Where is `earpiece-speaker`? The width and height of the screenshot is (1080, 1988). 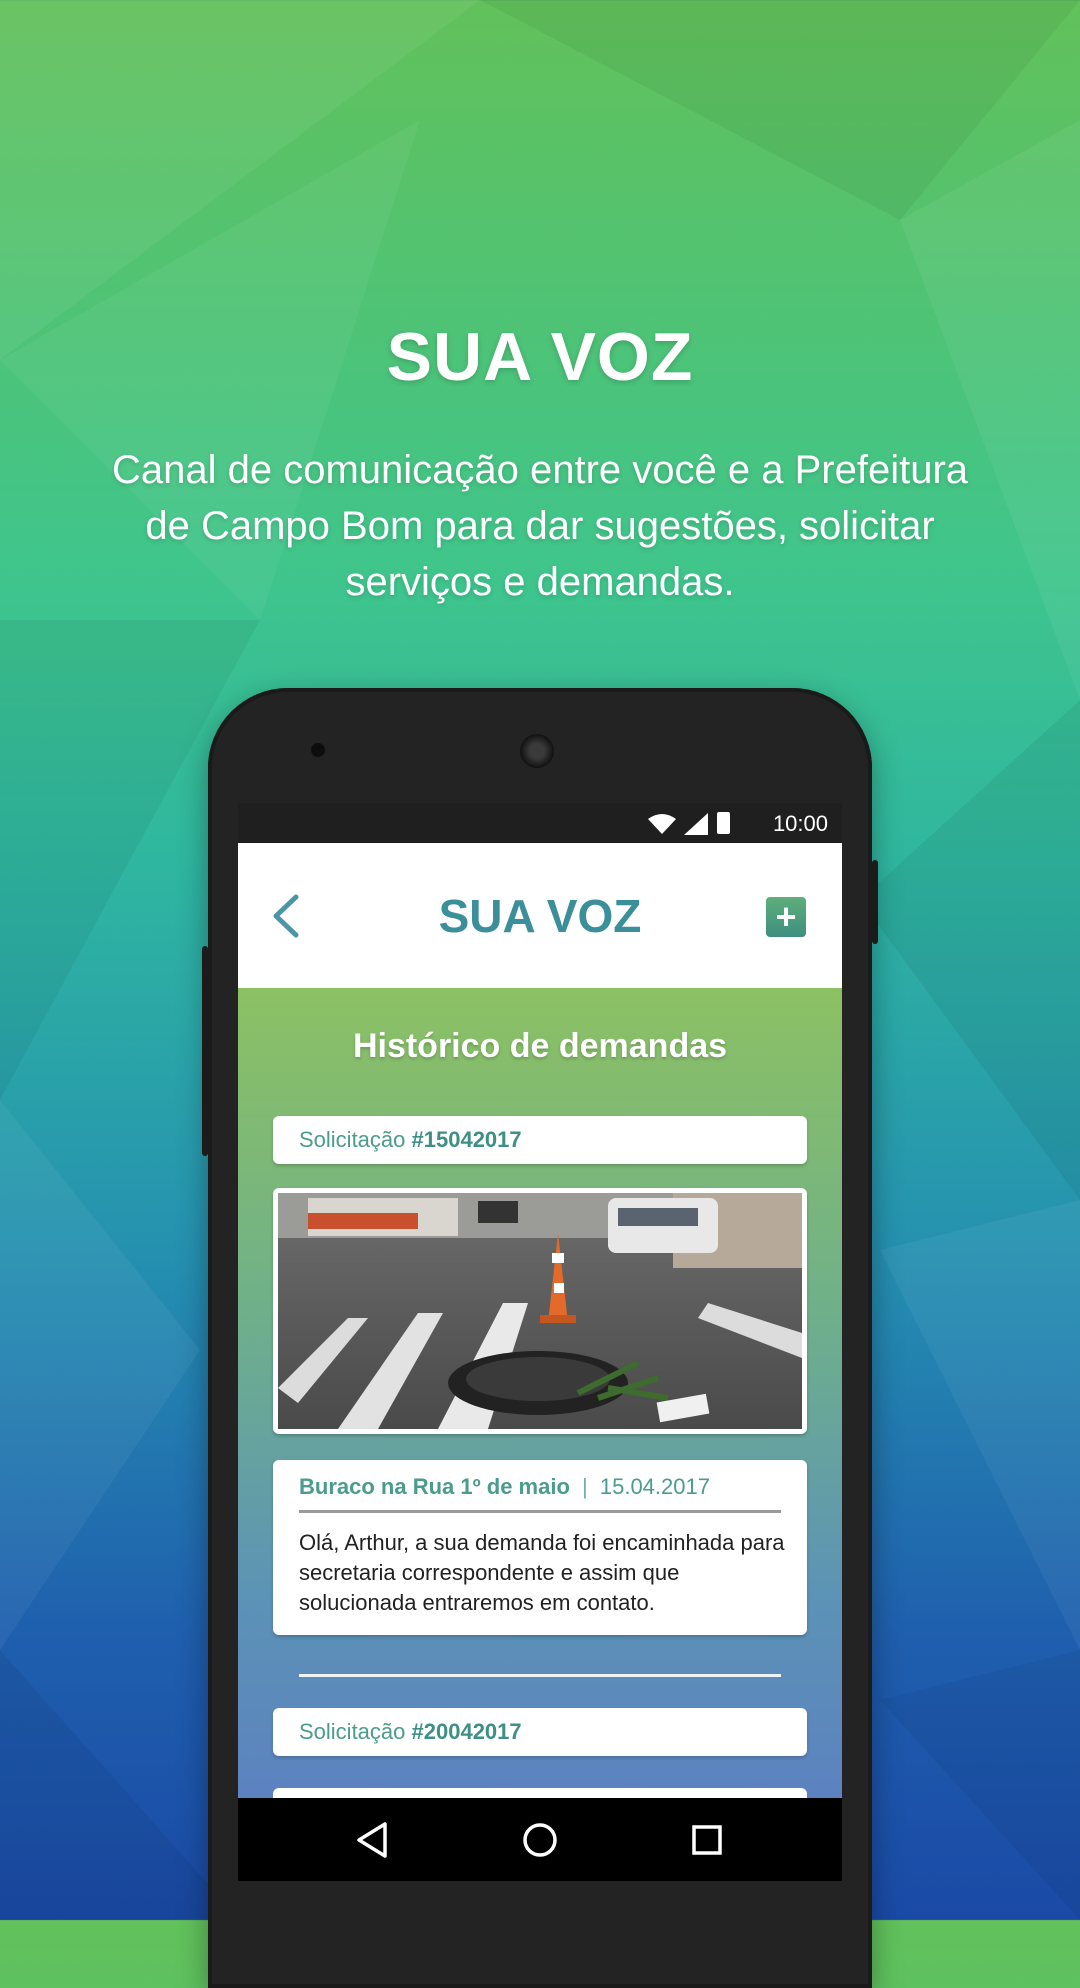 earpiece-speaker is located at coordinates (537, 751).